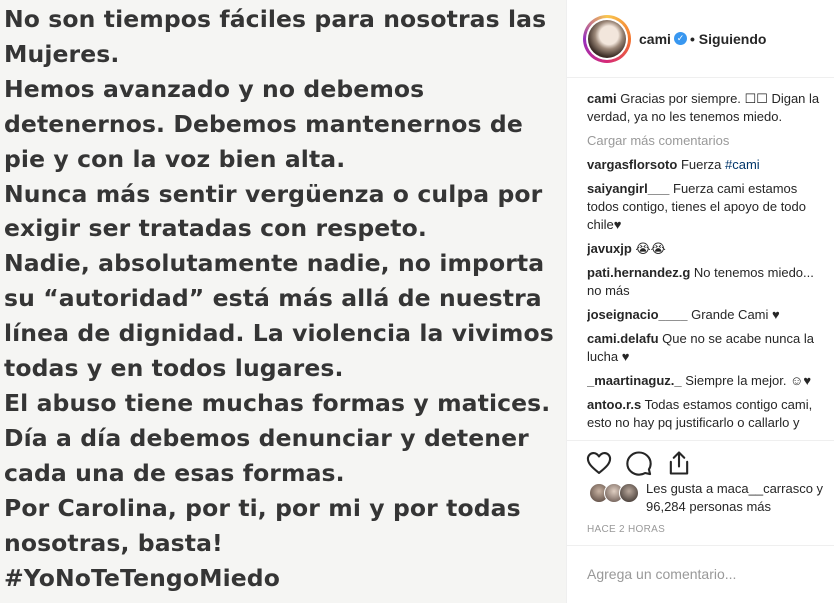 The image size is (834, 603). Describe the element at coordinates (175, 158) in the screenshot. I see `post-text-line: pie y con la voz bien alta.` at that location.